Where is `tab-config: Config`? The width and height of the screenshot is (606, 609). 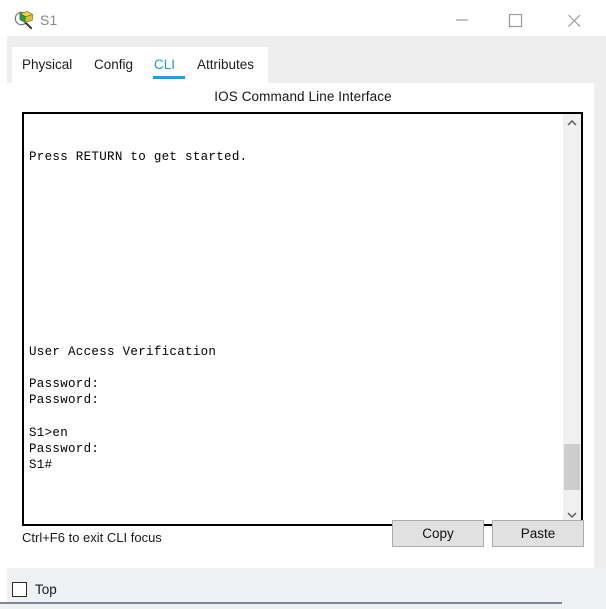 tab-config: Config is located at coordinates (113, 65).